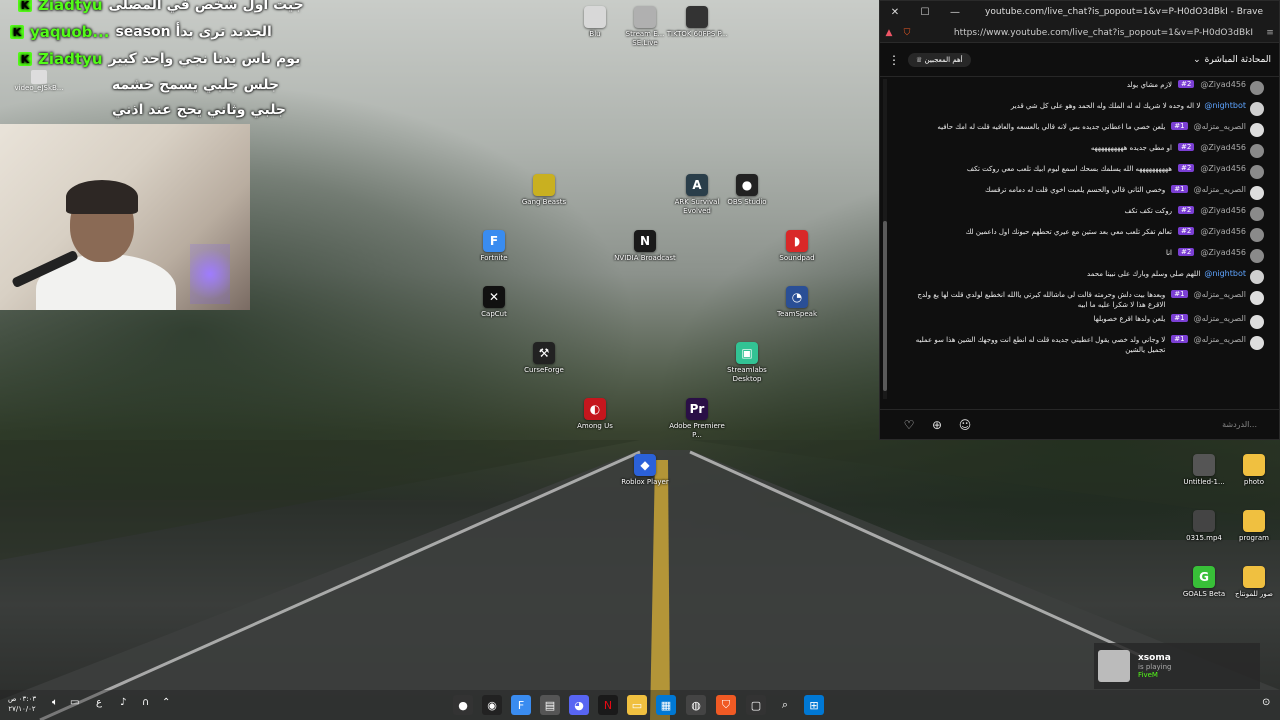  Describe the element at coordinates (889, 33) in the screenshot. I see `brave-rewards-icon: ▲` at that location.